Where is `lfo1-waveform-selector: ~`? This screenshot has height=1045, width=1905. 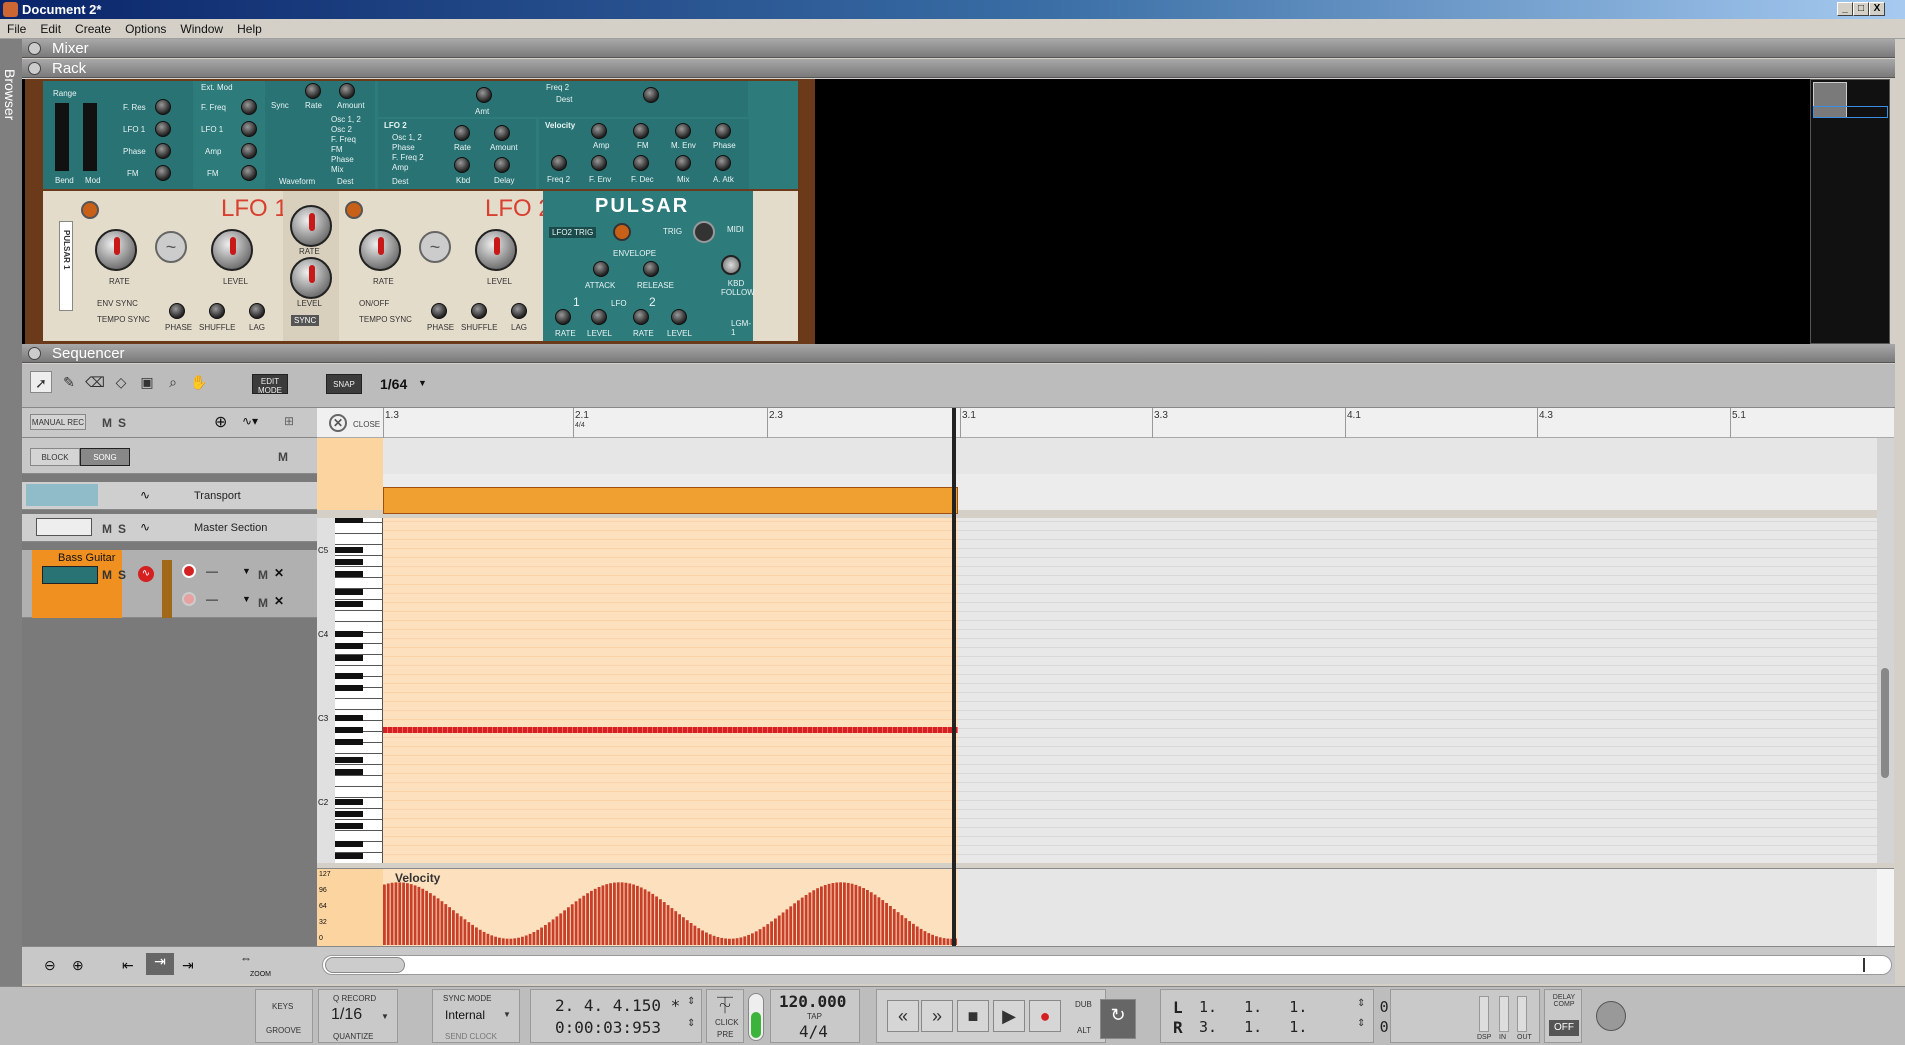 lfo1-waveform-selector: ~ is located at coordinates (171, 247).